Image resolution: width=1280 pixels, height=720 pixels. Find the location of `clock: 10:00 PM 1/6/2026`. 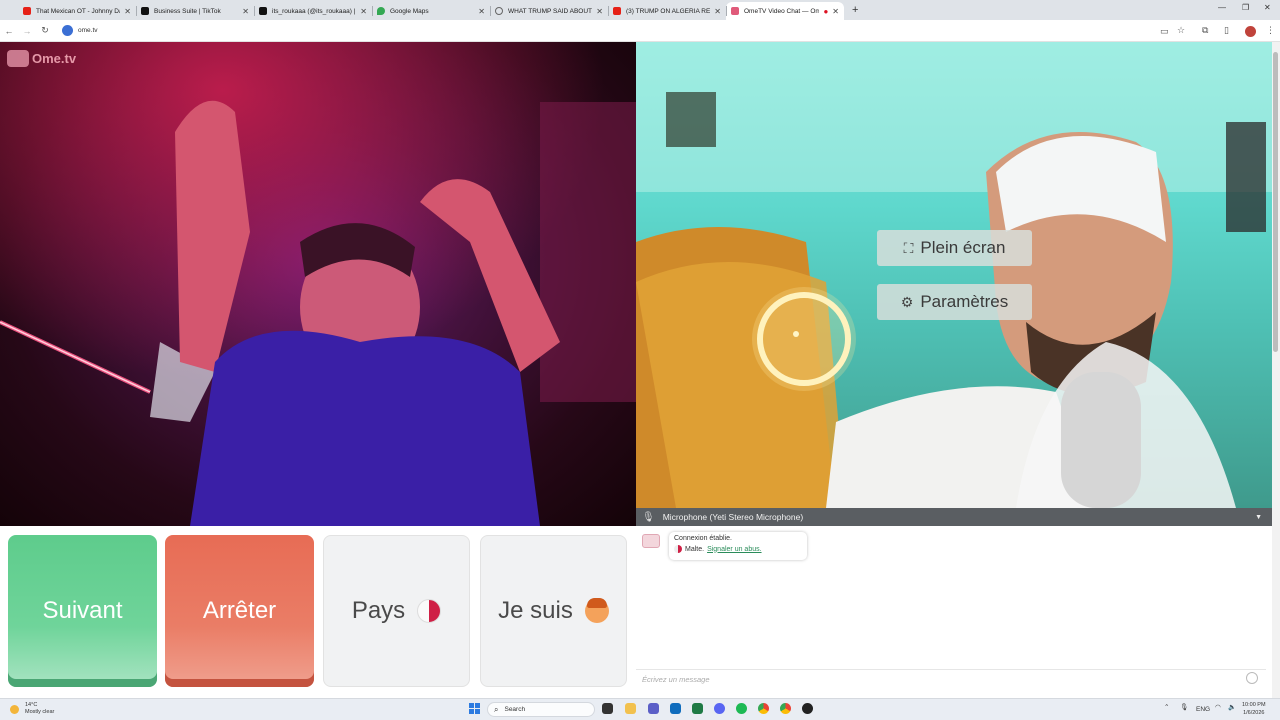

clock: 10:00 PM 1/6/2026 is located at coordinates (1254, 709).